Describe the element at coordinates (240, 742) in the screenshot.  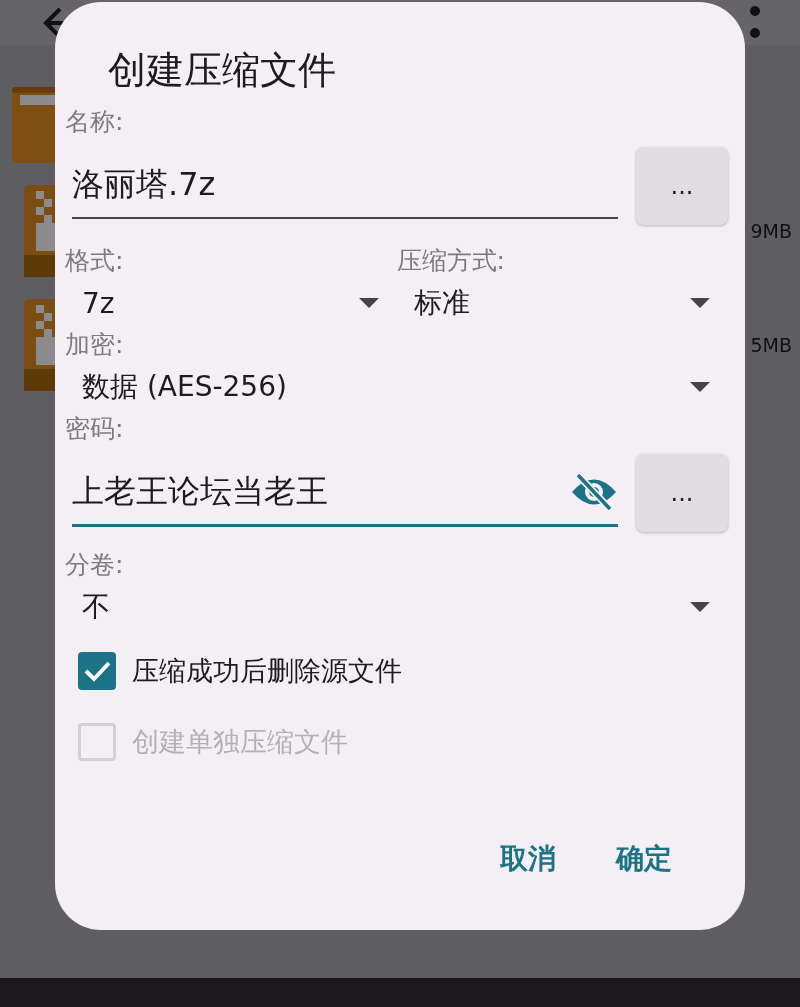
I see `checkbox-label: 创建单独压缩文件` at that location.